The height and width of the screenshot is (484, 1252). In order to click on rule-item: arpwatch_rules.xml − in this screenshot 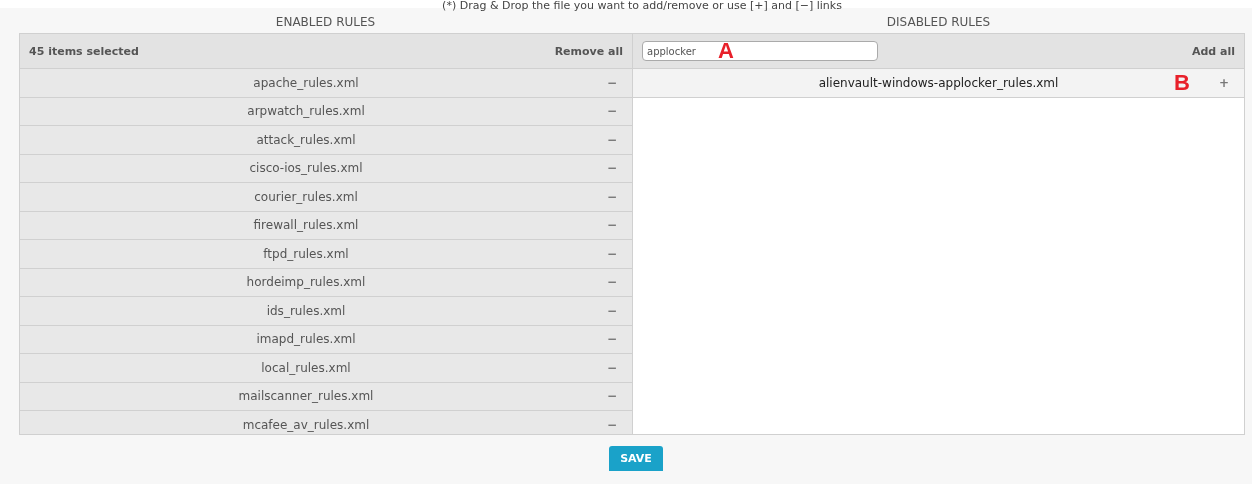, I will do `click(326, 111)`.